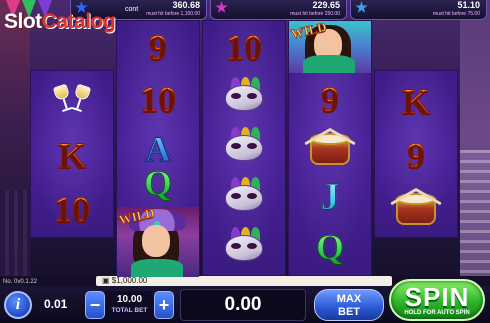 Image resolution: width=490 pixels, height=323 pixels. I want to click on total-bet-label: TOTAL BET, so click(129, 310).